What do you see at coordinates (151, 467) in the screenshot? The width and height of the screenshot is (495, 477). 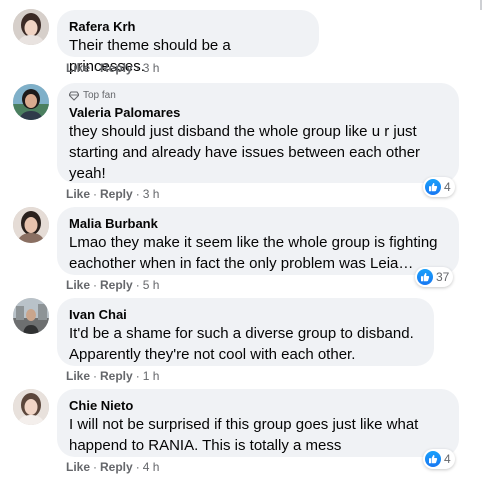 I see `comment-timestamp: 4 h` at bounding box center [151, 467].